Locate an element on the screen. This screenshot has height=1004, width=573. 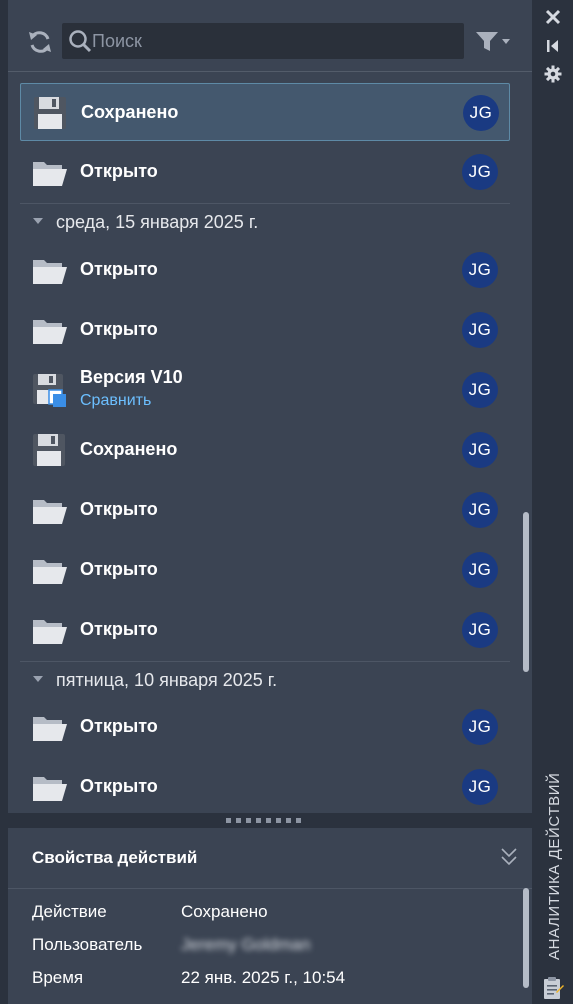
search-input is located at coordinates (272, 41).